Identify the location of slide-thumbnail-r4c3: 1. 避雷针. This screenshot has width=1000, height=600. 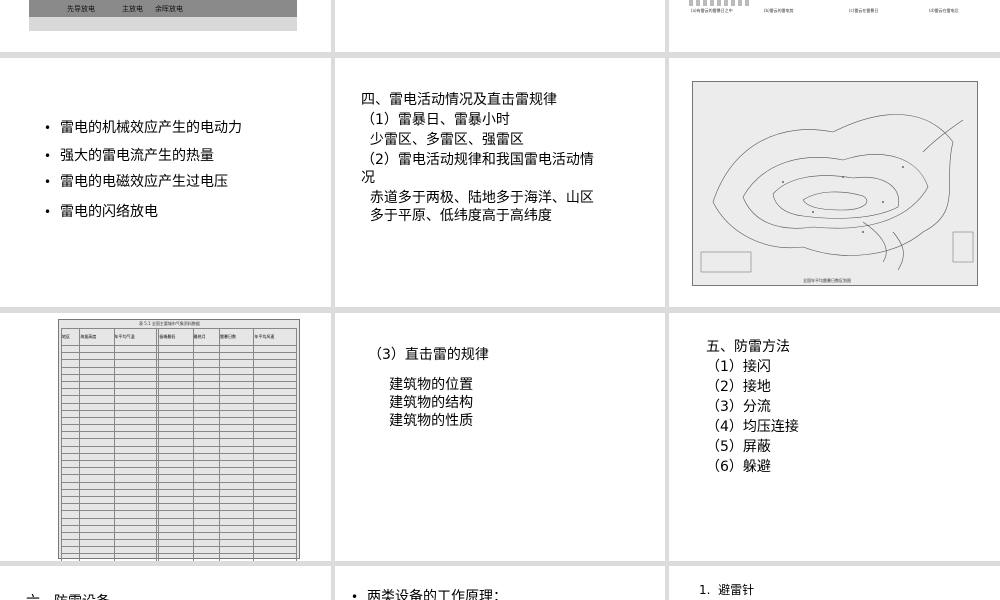
(834, 583).